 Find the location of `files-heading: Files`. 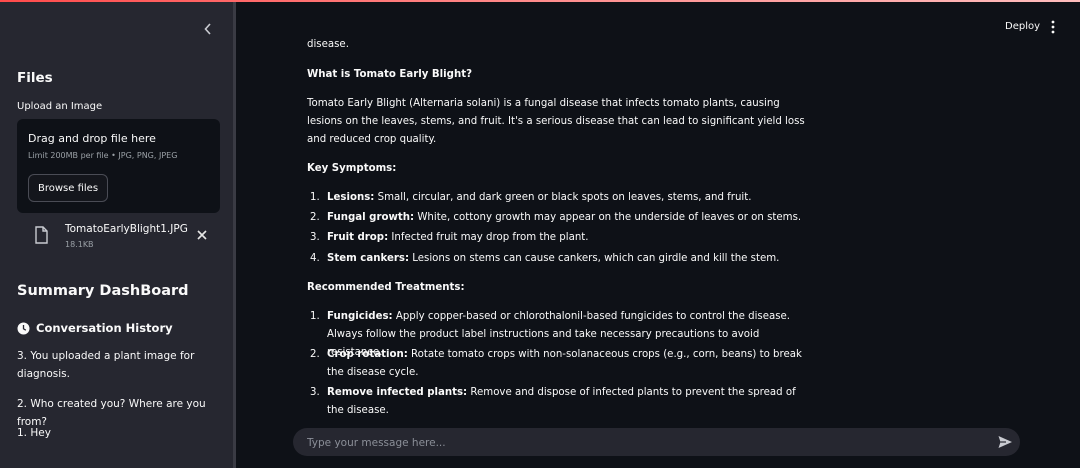

files-heading: Files is located at coordinates (35, 78).